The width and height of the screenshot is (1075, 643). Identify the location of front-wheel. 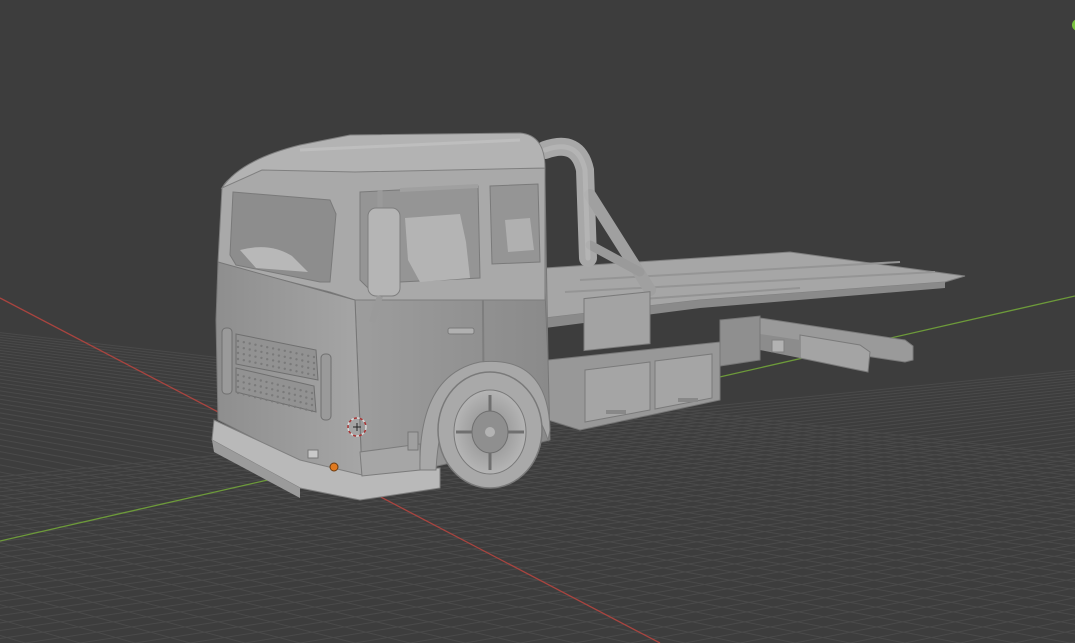
(490, 430).